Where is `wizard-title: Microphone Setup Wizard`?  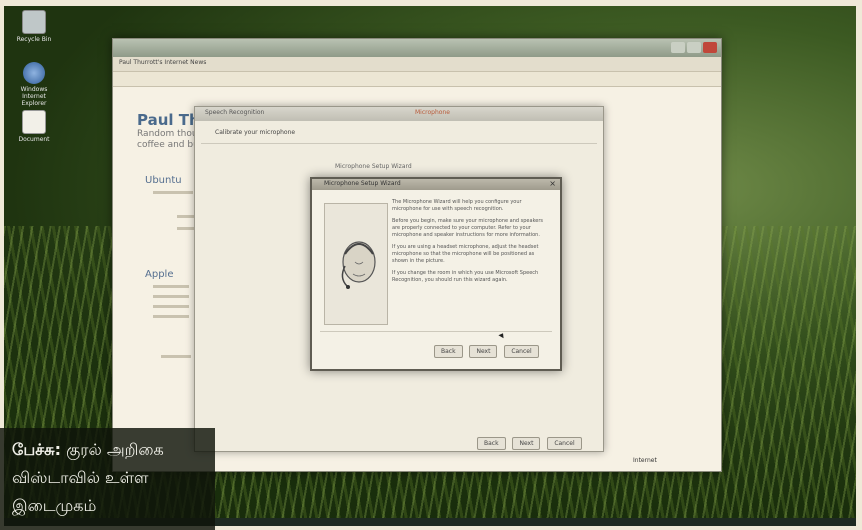
wizard-title: Microphone Setup Wizard is located at coordinates (362, 183).